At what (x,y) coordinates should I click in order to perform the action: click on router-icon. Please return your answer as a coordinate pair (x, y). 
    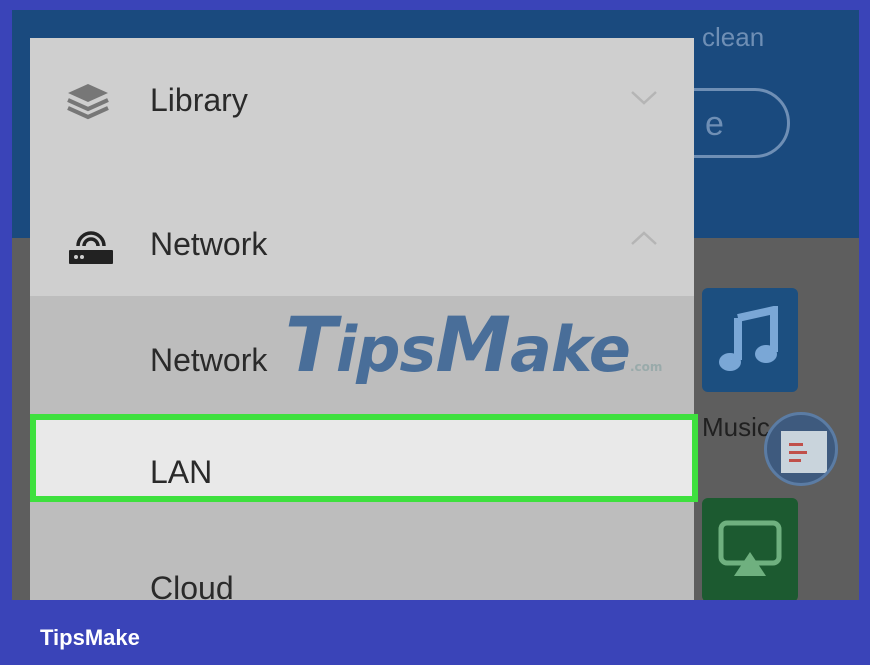
    Looking at the image, I should click on (91, 247).